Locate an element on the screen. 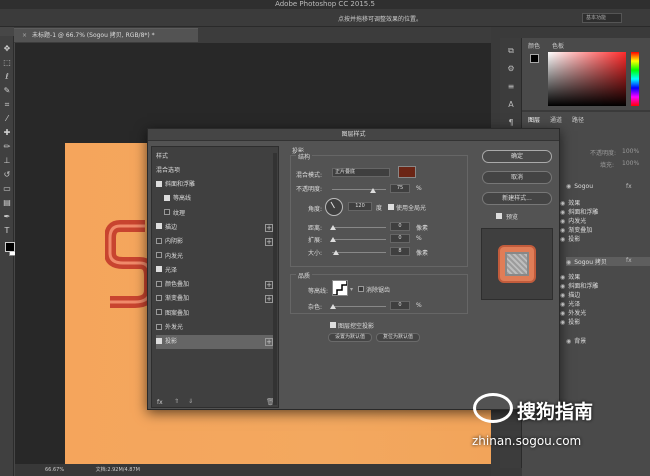 The image size is (650, 476). contour-dropdown-icon: ▾ is located at coordinates (351, 289).